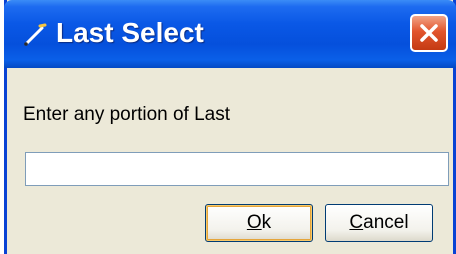 This screenshot has width=456, height=254. I want to click on close-icon, so click(429, 33).